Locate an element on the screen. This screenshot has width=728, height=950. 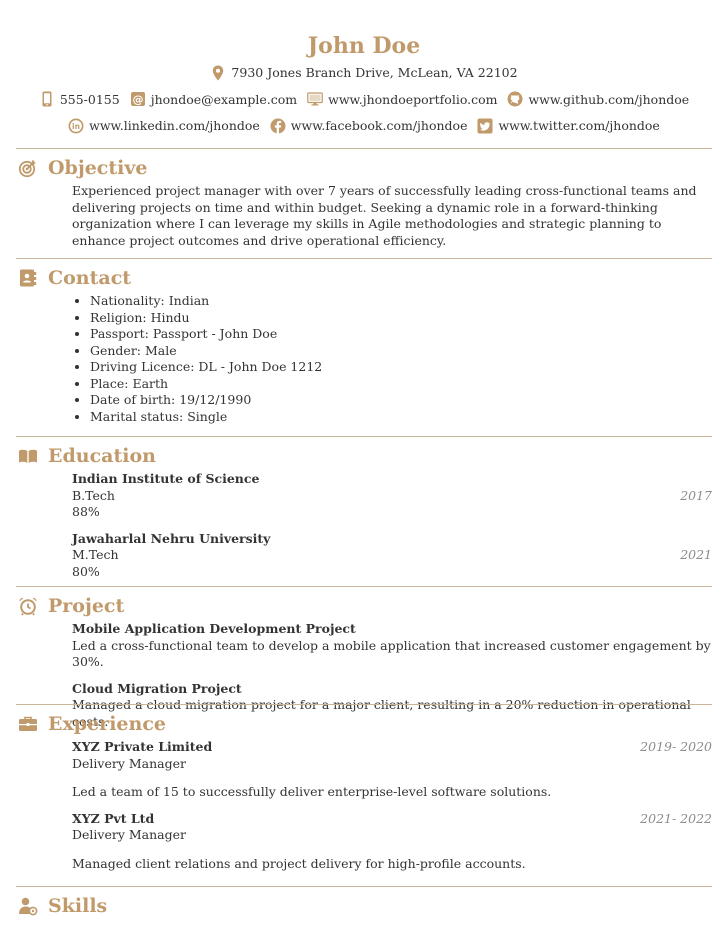
project-name: Cloud Migration Project is located at coordinates (157, 688).